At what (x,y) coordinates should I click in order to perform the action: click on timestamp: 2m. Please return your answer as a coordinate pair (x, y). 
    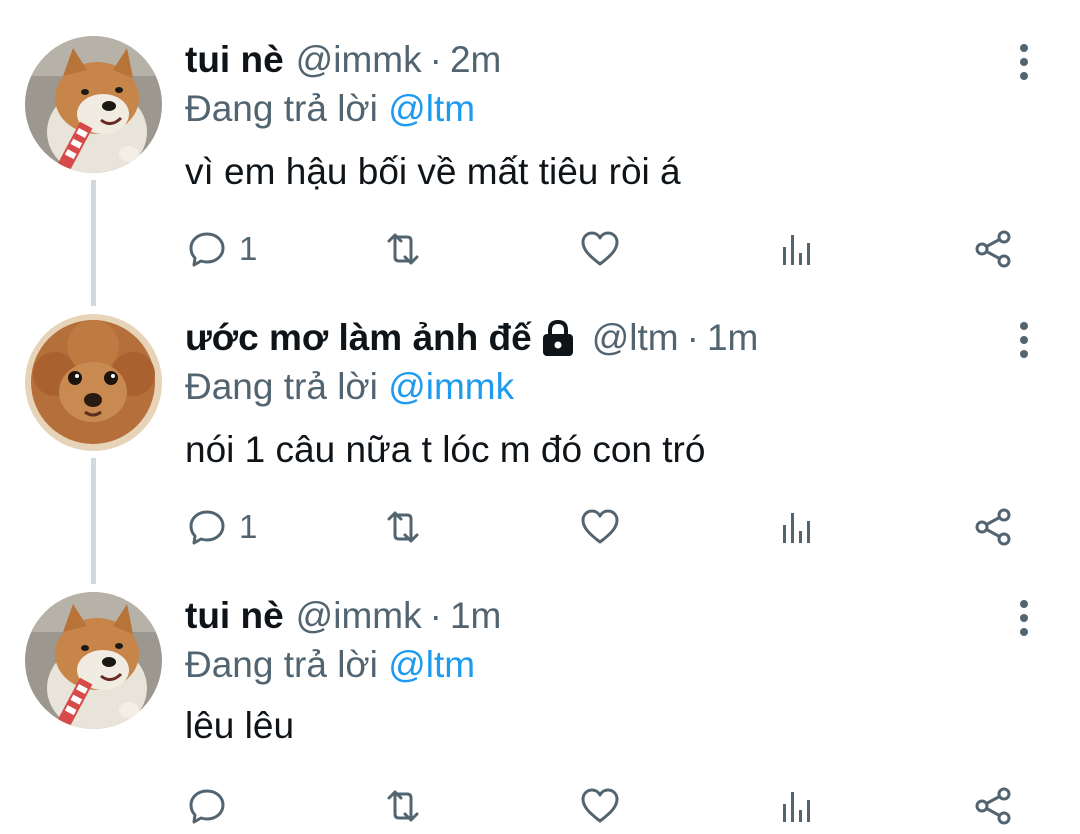
    Looking at the image, I should click on (475, 60).